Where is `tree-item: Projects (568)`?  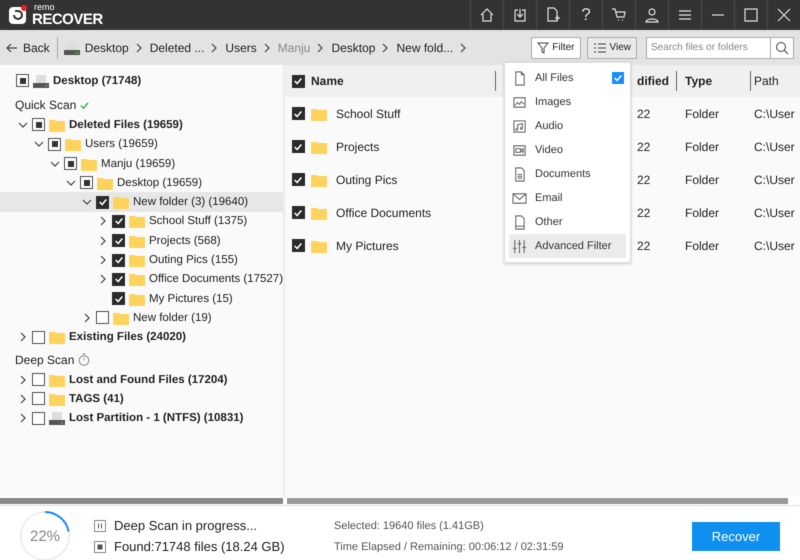 tree-item: Projects (568) is located at coordinates (141, 240).